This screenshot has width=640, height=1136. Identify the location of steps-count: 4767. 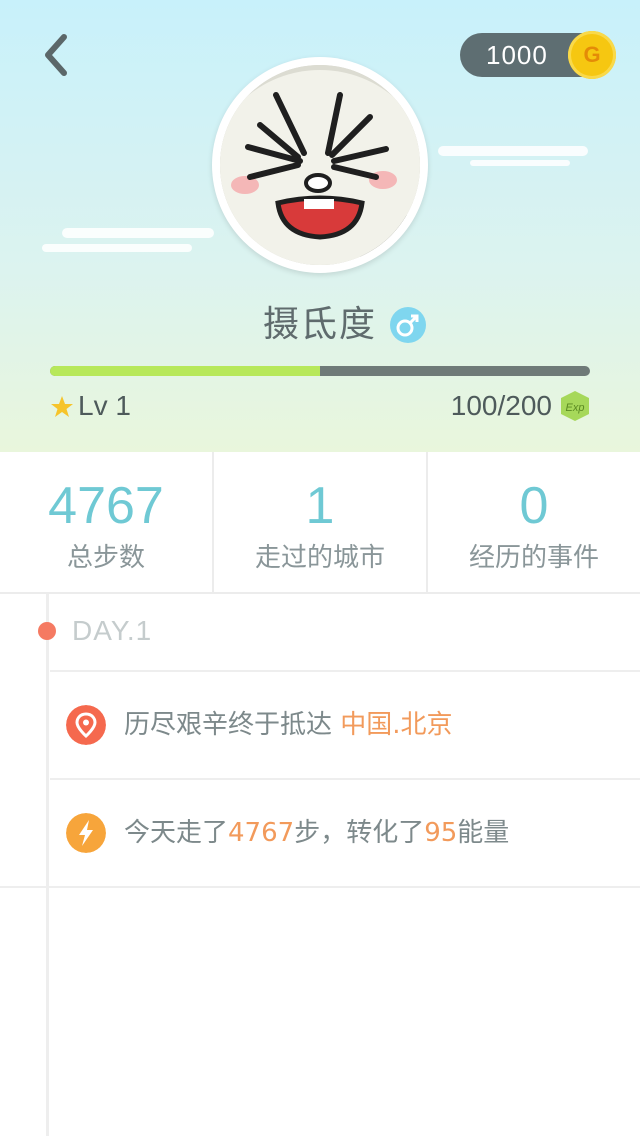
(261, 833).